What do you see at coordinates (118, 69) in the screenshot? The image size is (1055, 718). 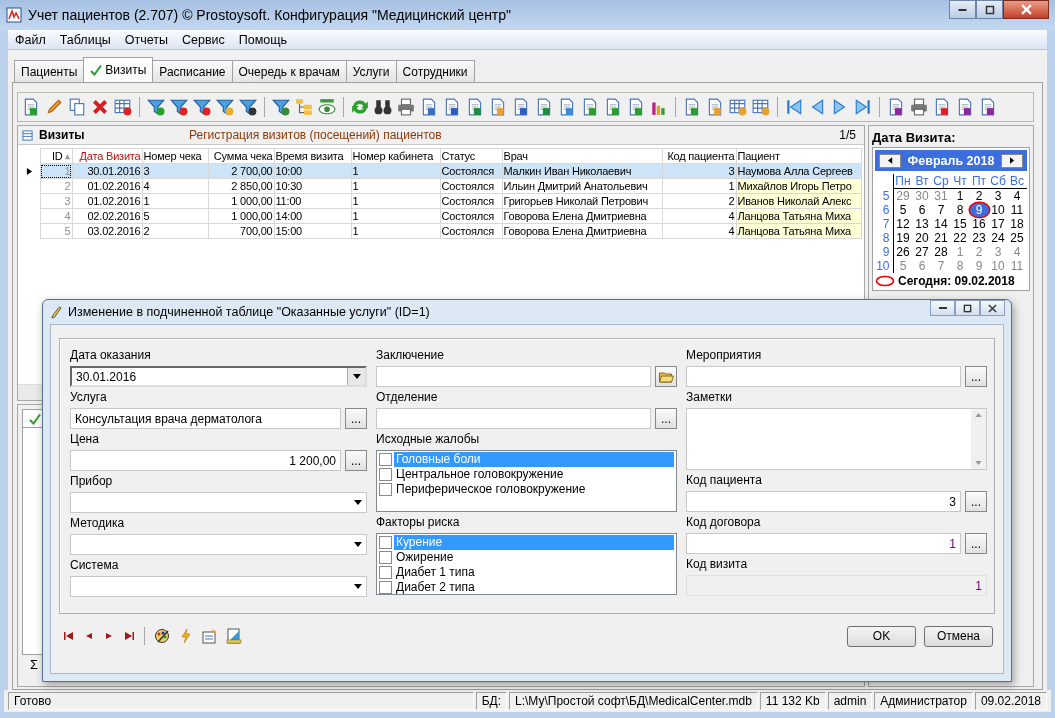 I see `tab: Визиты` at bounding box center [118, 69].